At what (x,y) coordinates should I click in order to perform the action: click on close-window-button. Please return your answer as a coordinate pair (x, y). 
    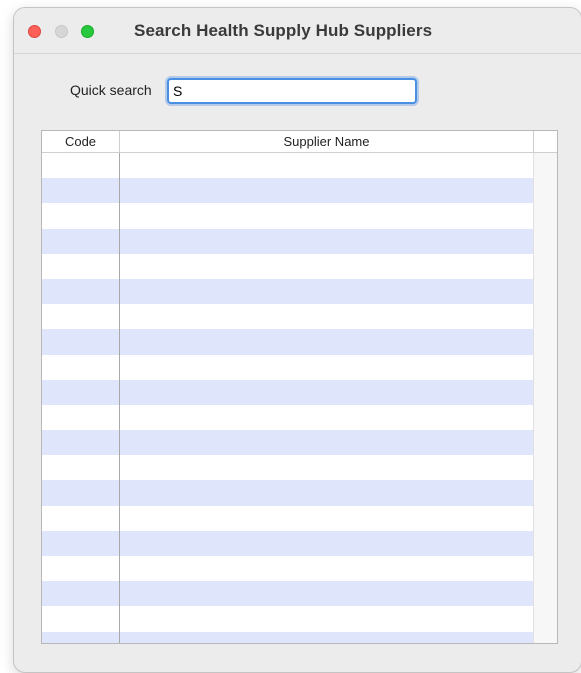
    Looking at the image, I should click on (34, 31).